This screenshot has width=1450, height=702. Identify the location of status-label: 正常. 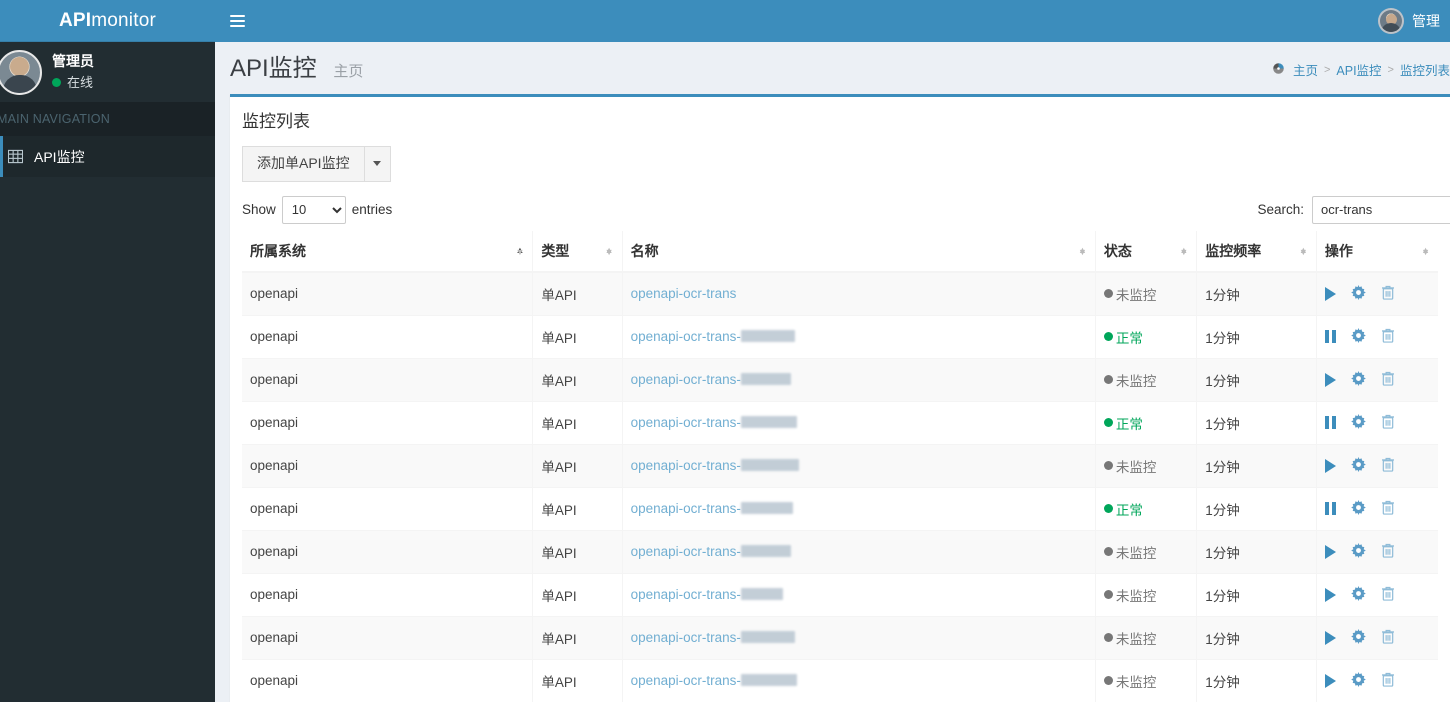
(1129, 338).